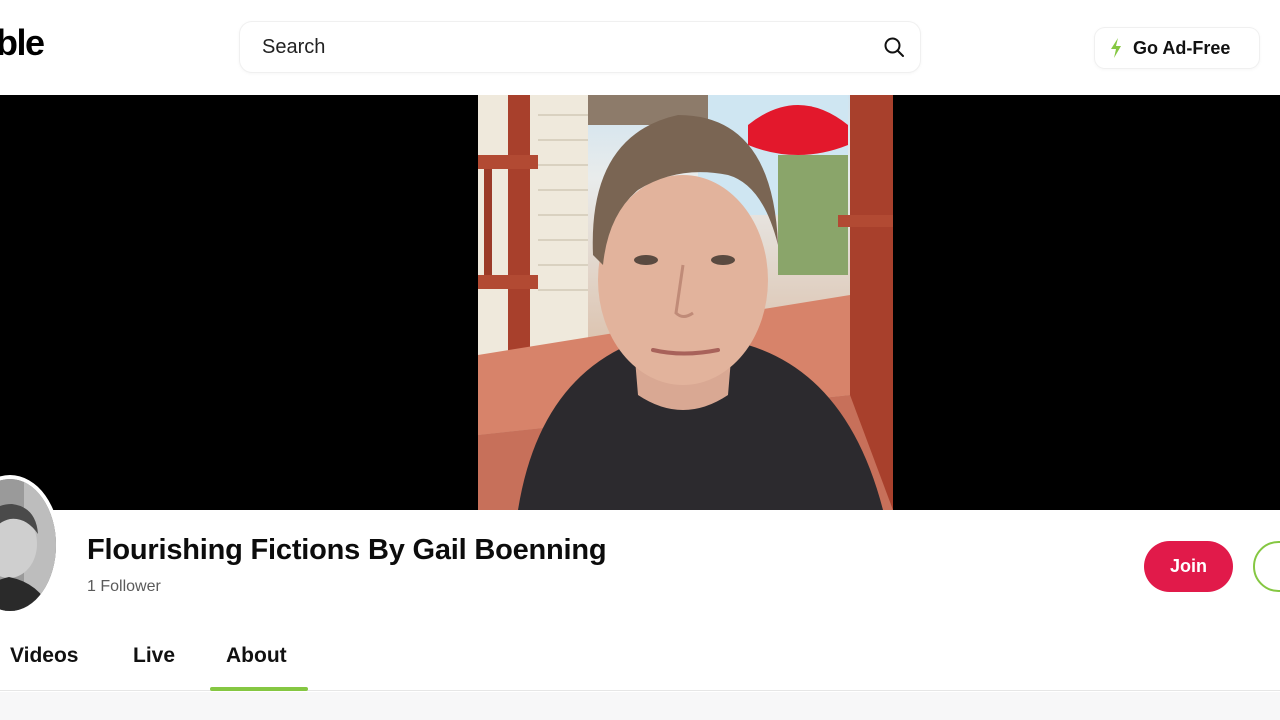 This screenshot has width=1280, height=720. What do you see at coordinates (154, 656) in the screenshot?
I see `tab-live: Live` at bounding box center [154, 656].